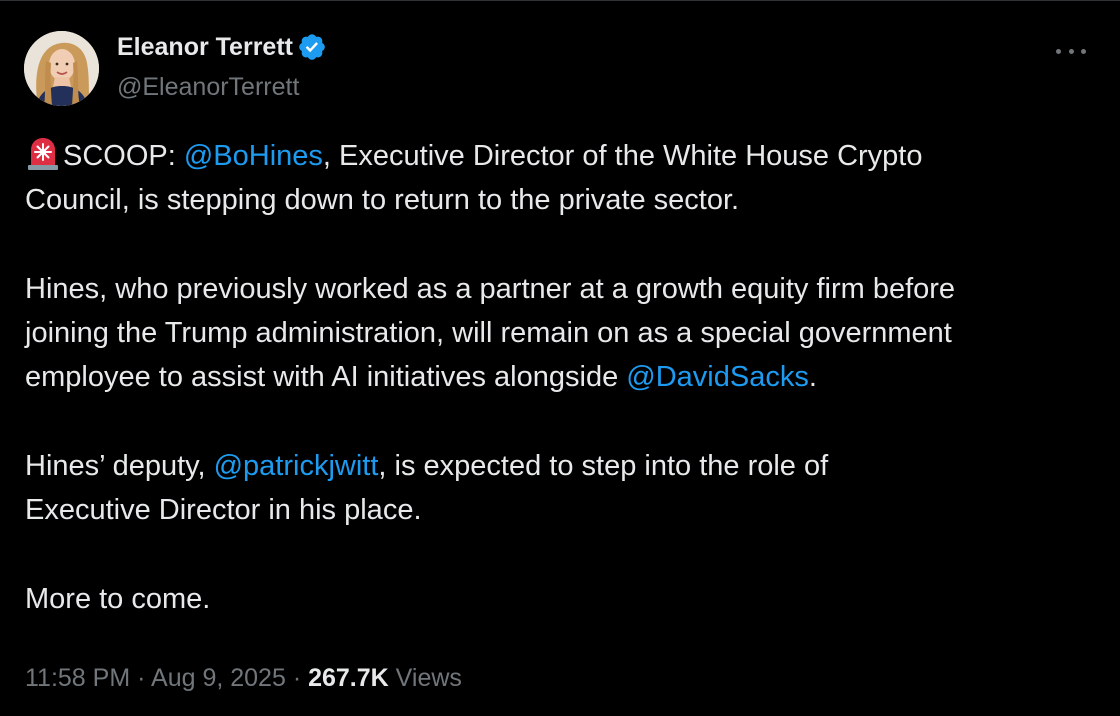 The width and height of the screenshot is (1120, 716). What do you see at coordinates (348, 678) in the screenshot?
I see `views-count: 267.7K` at bounding box center [348, 678].